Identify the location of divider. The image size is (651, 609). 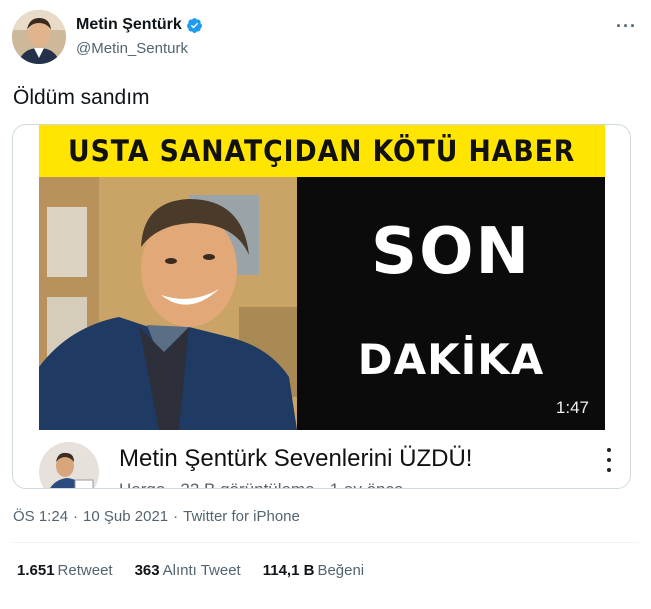
(325, 542).